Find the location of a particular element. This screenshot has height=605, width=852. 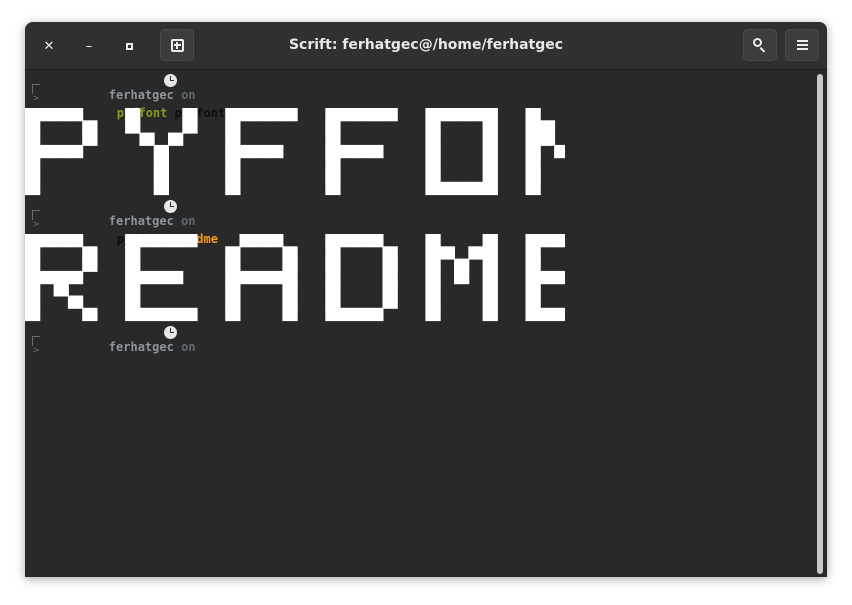

scrollbar is located at coordinates (820, 324).